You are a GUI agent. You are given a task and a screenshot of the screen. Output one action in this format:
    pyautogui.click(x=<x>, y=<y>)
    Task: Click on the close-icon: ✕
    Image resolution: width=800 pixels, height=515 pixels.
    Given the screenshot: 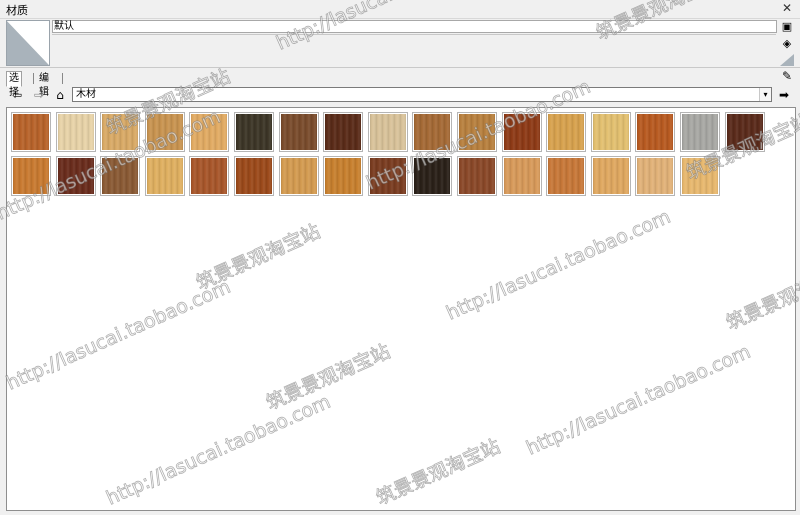 What is the action you would take?
    pyautogui.click(x=787, y=8)
    